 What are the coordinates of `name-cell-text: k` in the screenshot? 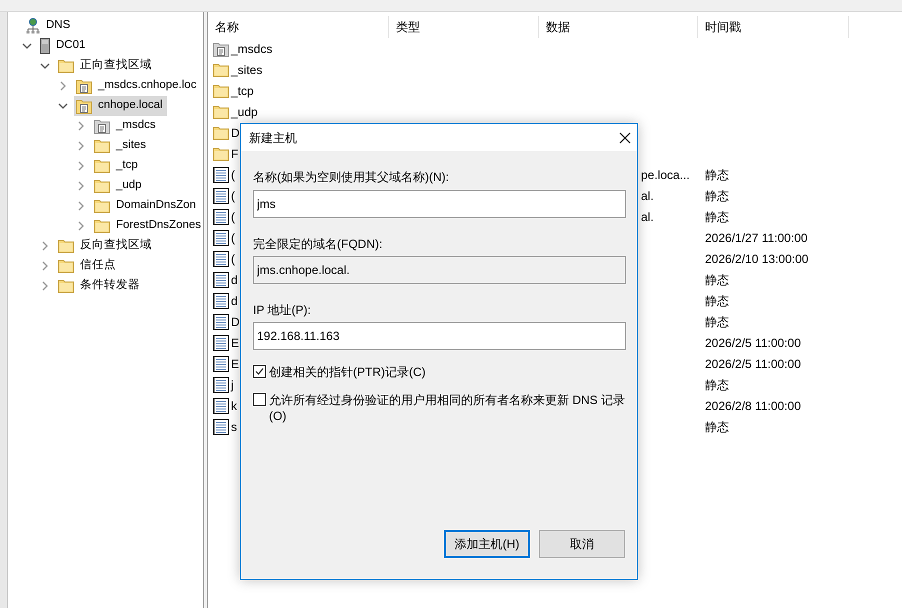 It's located at (234, 406).